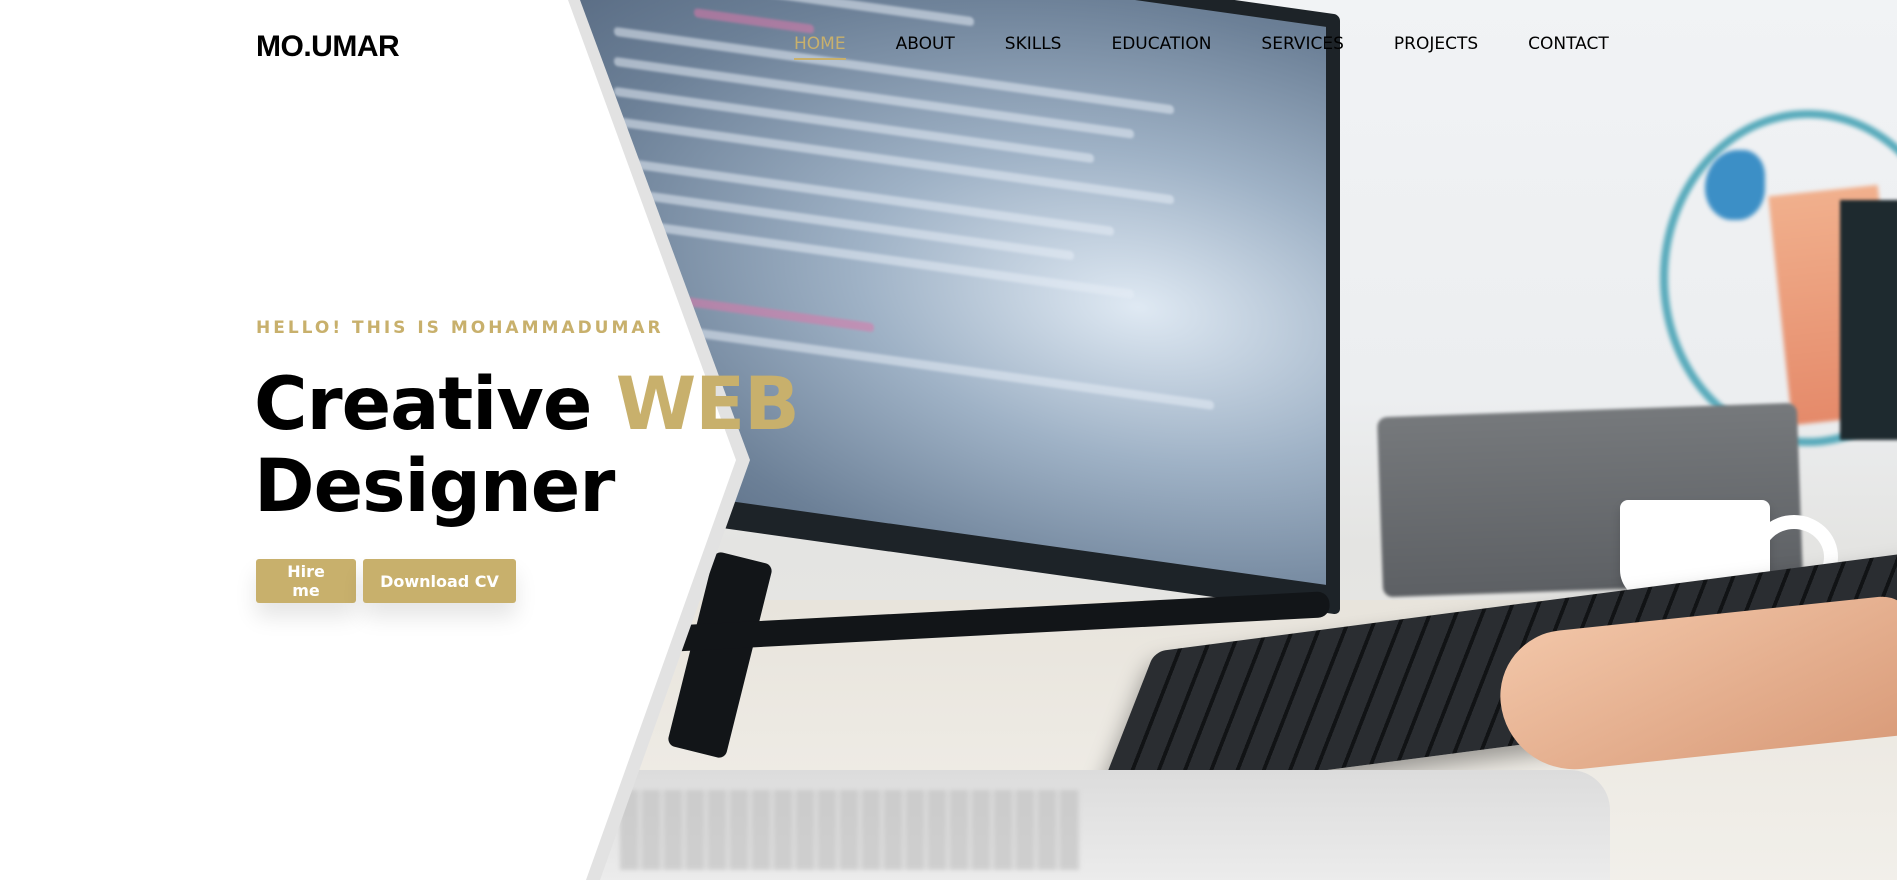 The width and height of the screenshot is (1897, 880). I want to click on nav-item-about: ABOUT, so click(925, 47).